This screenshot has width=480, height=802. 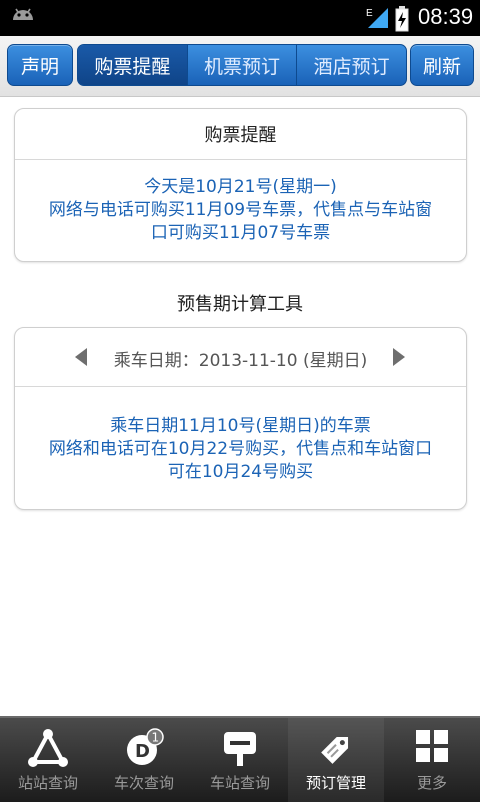 I want to click on bottom-nav: 站站查询 D 1 车次查询 车站查询 预订管理 更多, so click(x=240, y=759).